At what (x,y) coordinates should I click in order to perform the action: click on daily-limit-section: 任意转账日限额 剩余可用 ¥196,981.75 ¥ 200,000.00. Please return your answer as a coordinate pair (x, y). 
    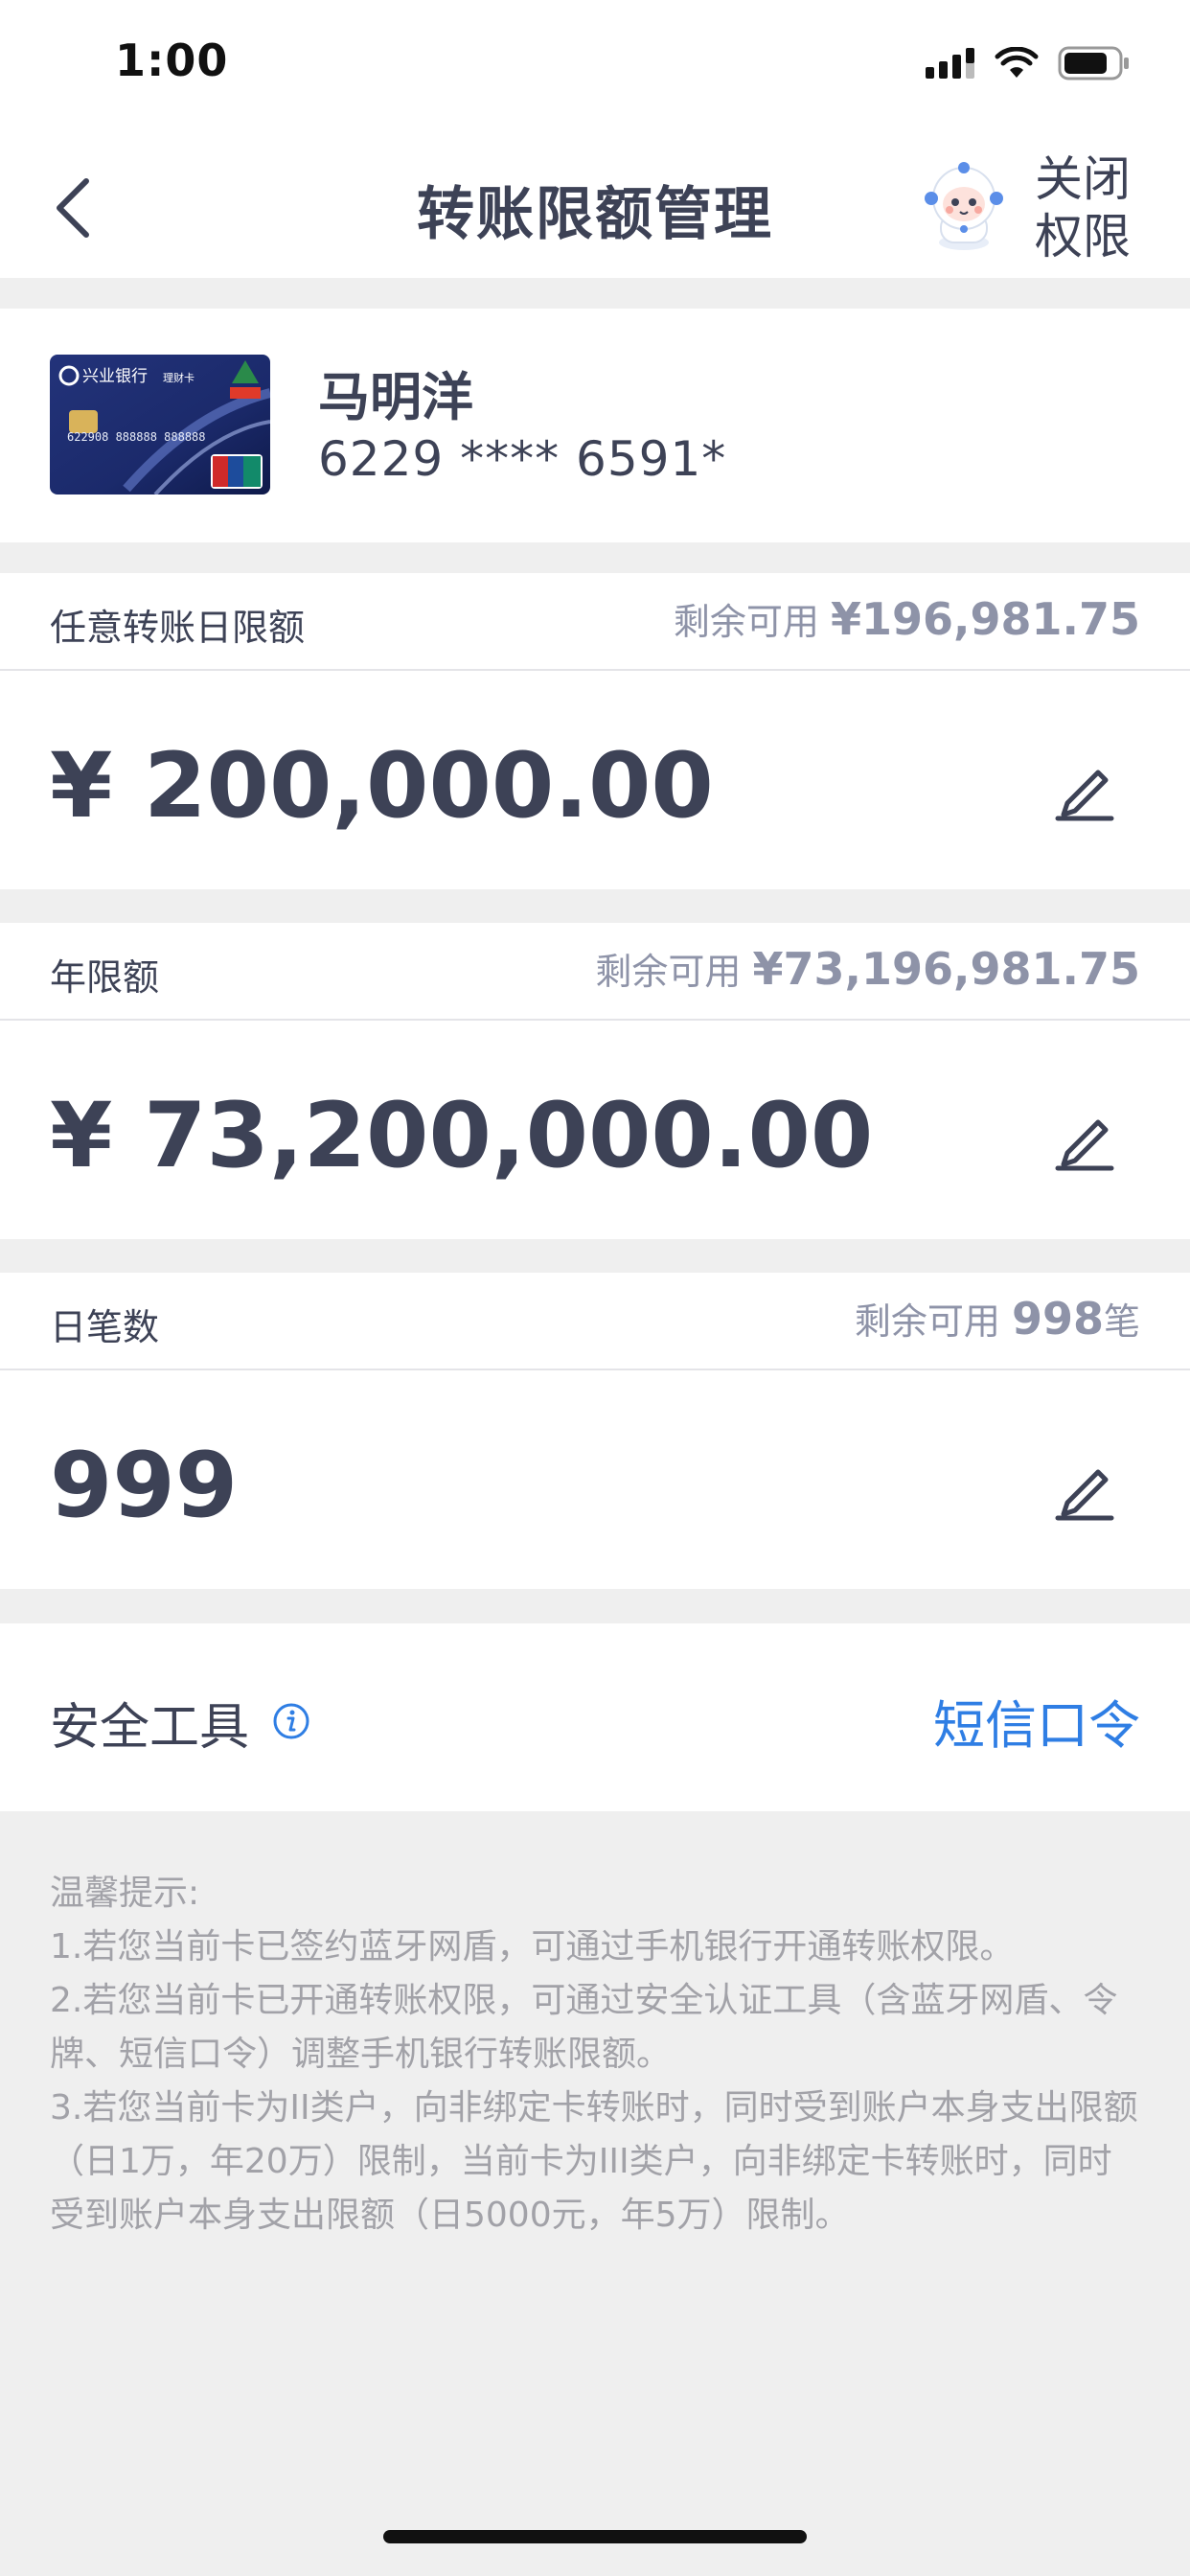
    Looking at the image, I should click on (595, 731).